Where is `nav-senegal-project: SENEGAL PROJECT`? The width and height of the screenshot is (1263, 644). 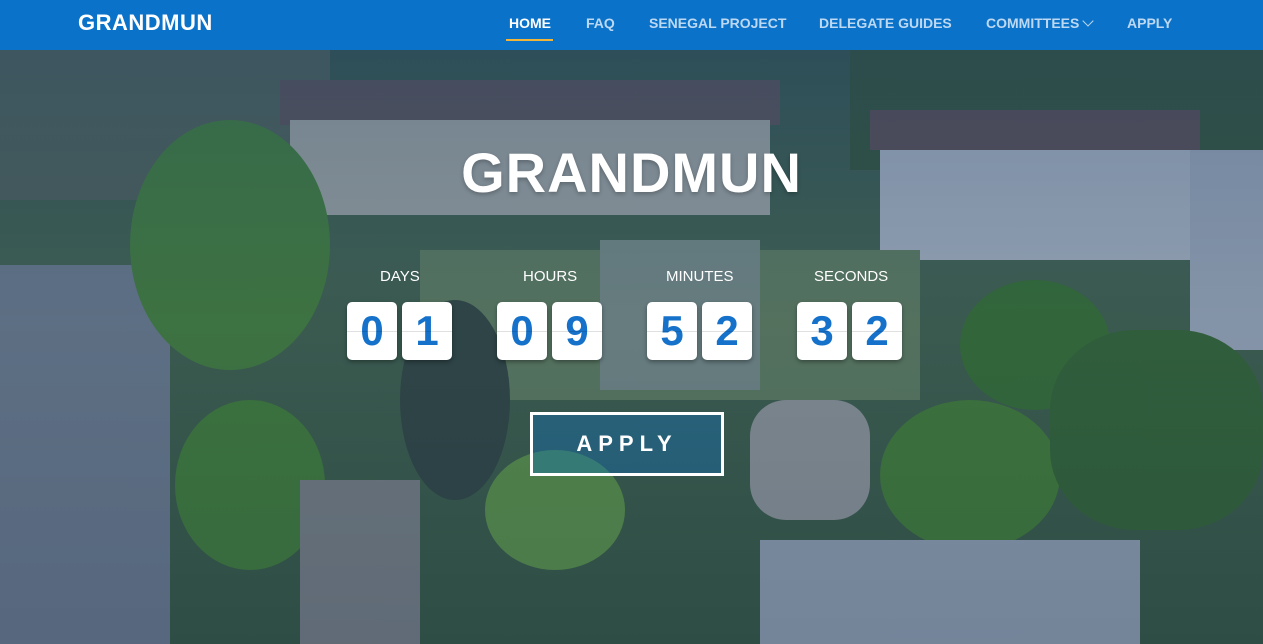 nav-senegal-project: SENEGAL PROJECT is located at coordinates (717, 23).